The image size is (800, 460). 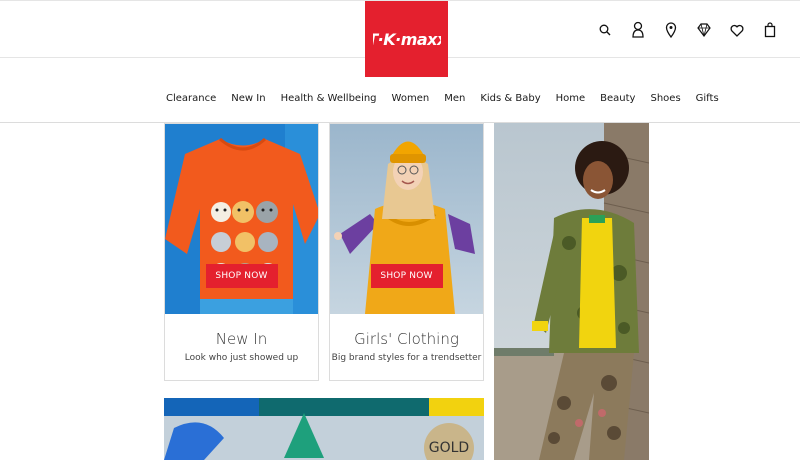 What do you see at coordinates (571, 291) in the screenshot?
I see `kids-promo-image` at bounding box center [571, 291].